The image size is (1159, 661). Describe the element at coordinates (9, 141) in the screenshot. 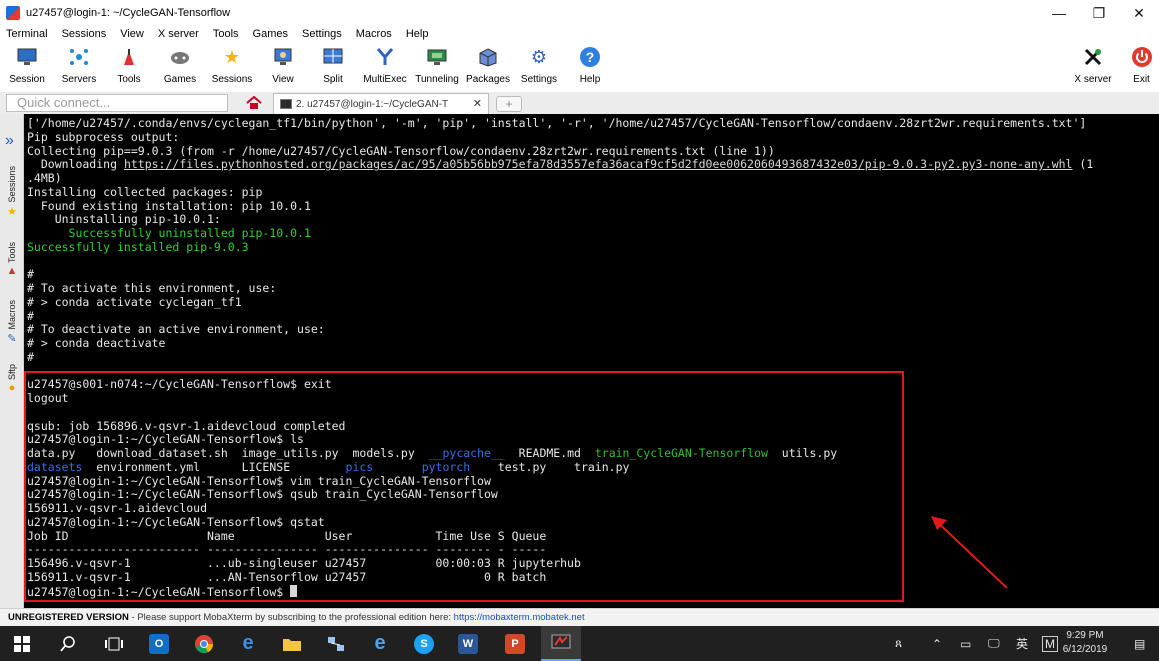

I see `double-chevron-icon: »` at that location.